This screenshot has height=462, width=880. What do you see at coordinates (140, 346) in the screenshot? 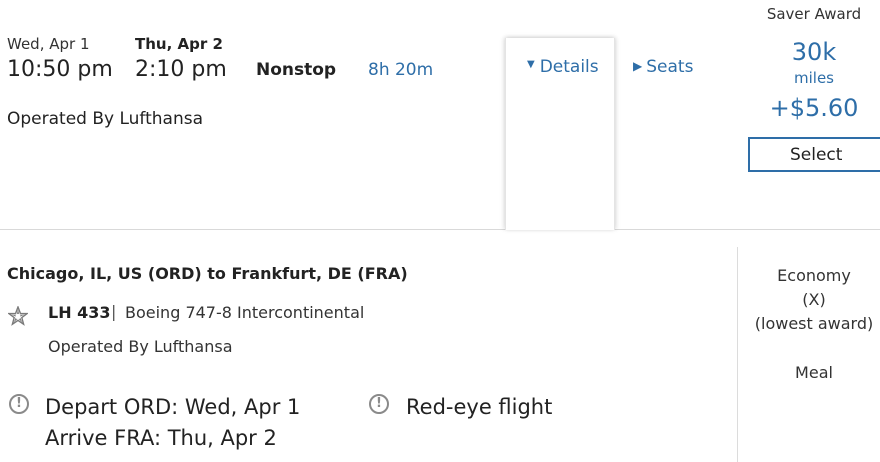
I see `segment-operated-by: Operated By Lufthansa` at bounding box center [140, 346].